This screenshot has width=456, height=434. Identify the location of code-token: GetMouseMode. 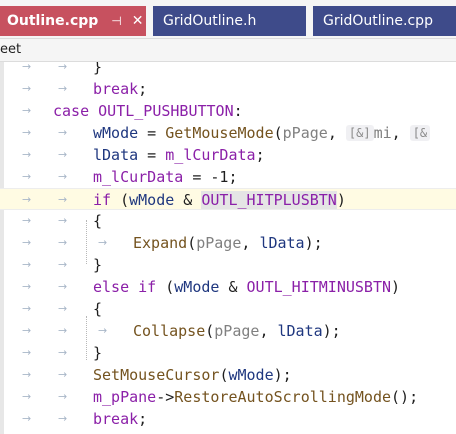
(219, 133).